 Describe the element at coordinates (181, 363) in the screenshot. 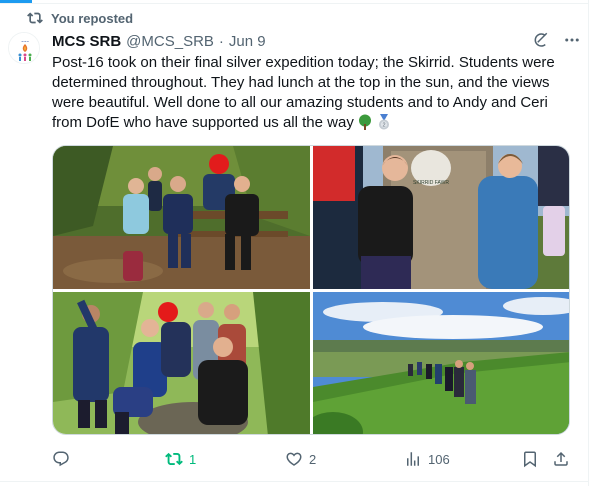

I see `photo-group-rock` at that location.